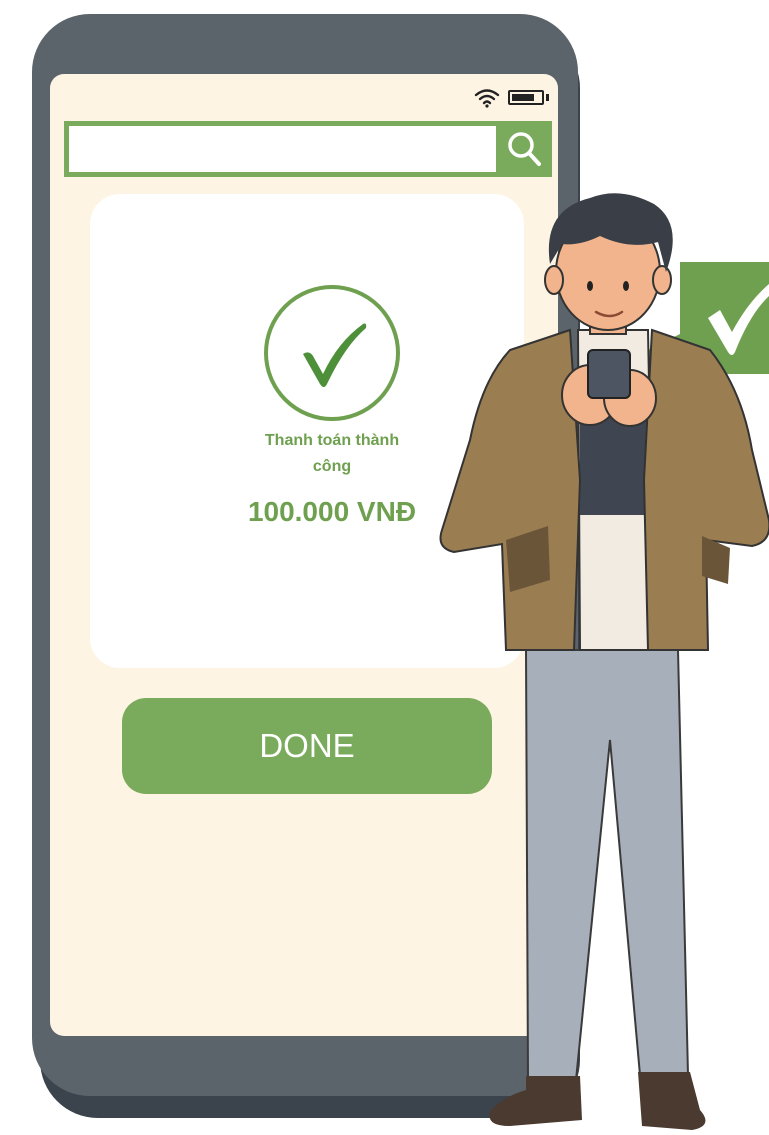 The image size is (769, 1135). I want to click on payment-status-line1: Thanh toán thành, so click(332, 440).